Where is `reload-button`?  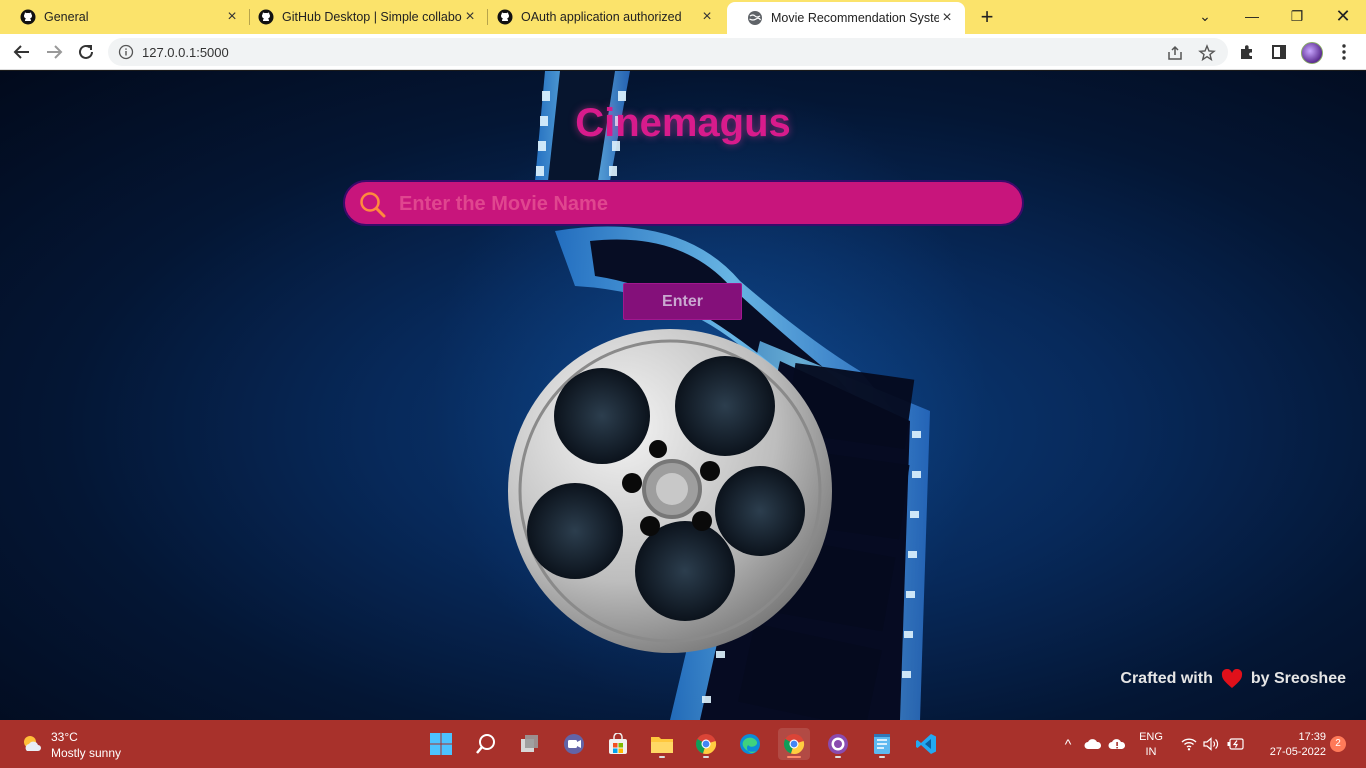 reload-button is located at coordinates (86, 52).